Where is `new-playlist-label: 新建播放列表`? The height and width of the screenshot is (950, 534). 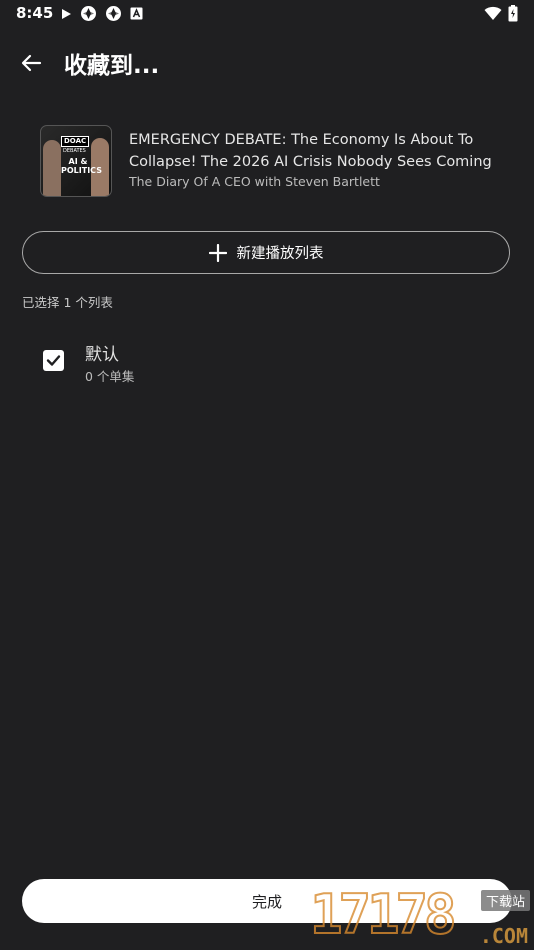 new-playlist-label: 新建播放列表 is located at coordinates (280, 254).